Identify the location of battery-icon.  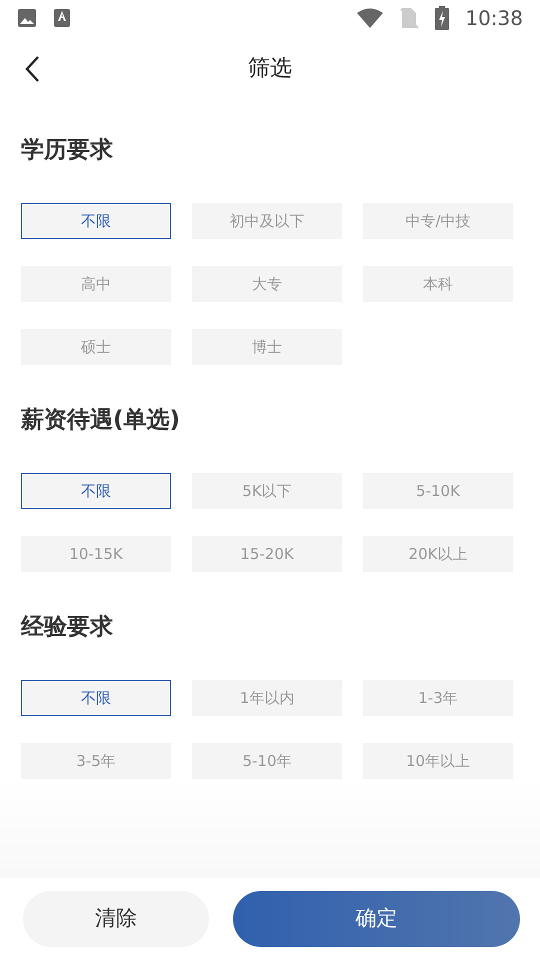
(442, 18).